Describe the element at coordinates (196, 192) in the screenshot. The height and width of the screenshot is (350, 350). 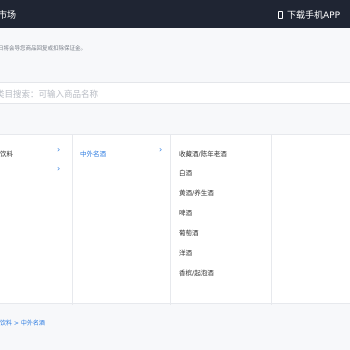
I see `category-level-3-item: 黄酒/养生酒` at that location.